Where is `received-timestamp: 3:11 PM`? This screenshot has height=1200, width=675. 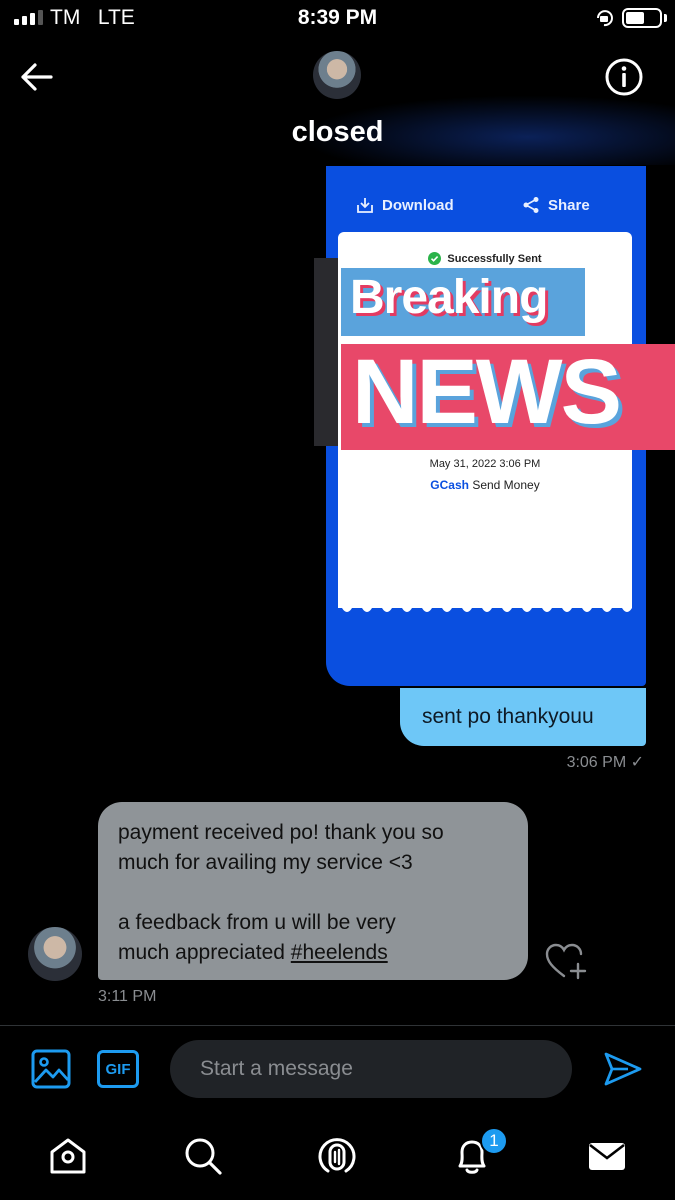
received-timestamp: 3:11 PM is located at coordinates (127, 996).